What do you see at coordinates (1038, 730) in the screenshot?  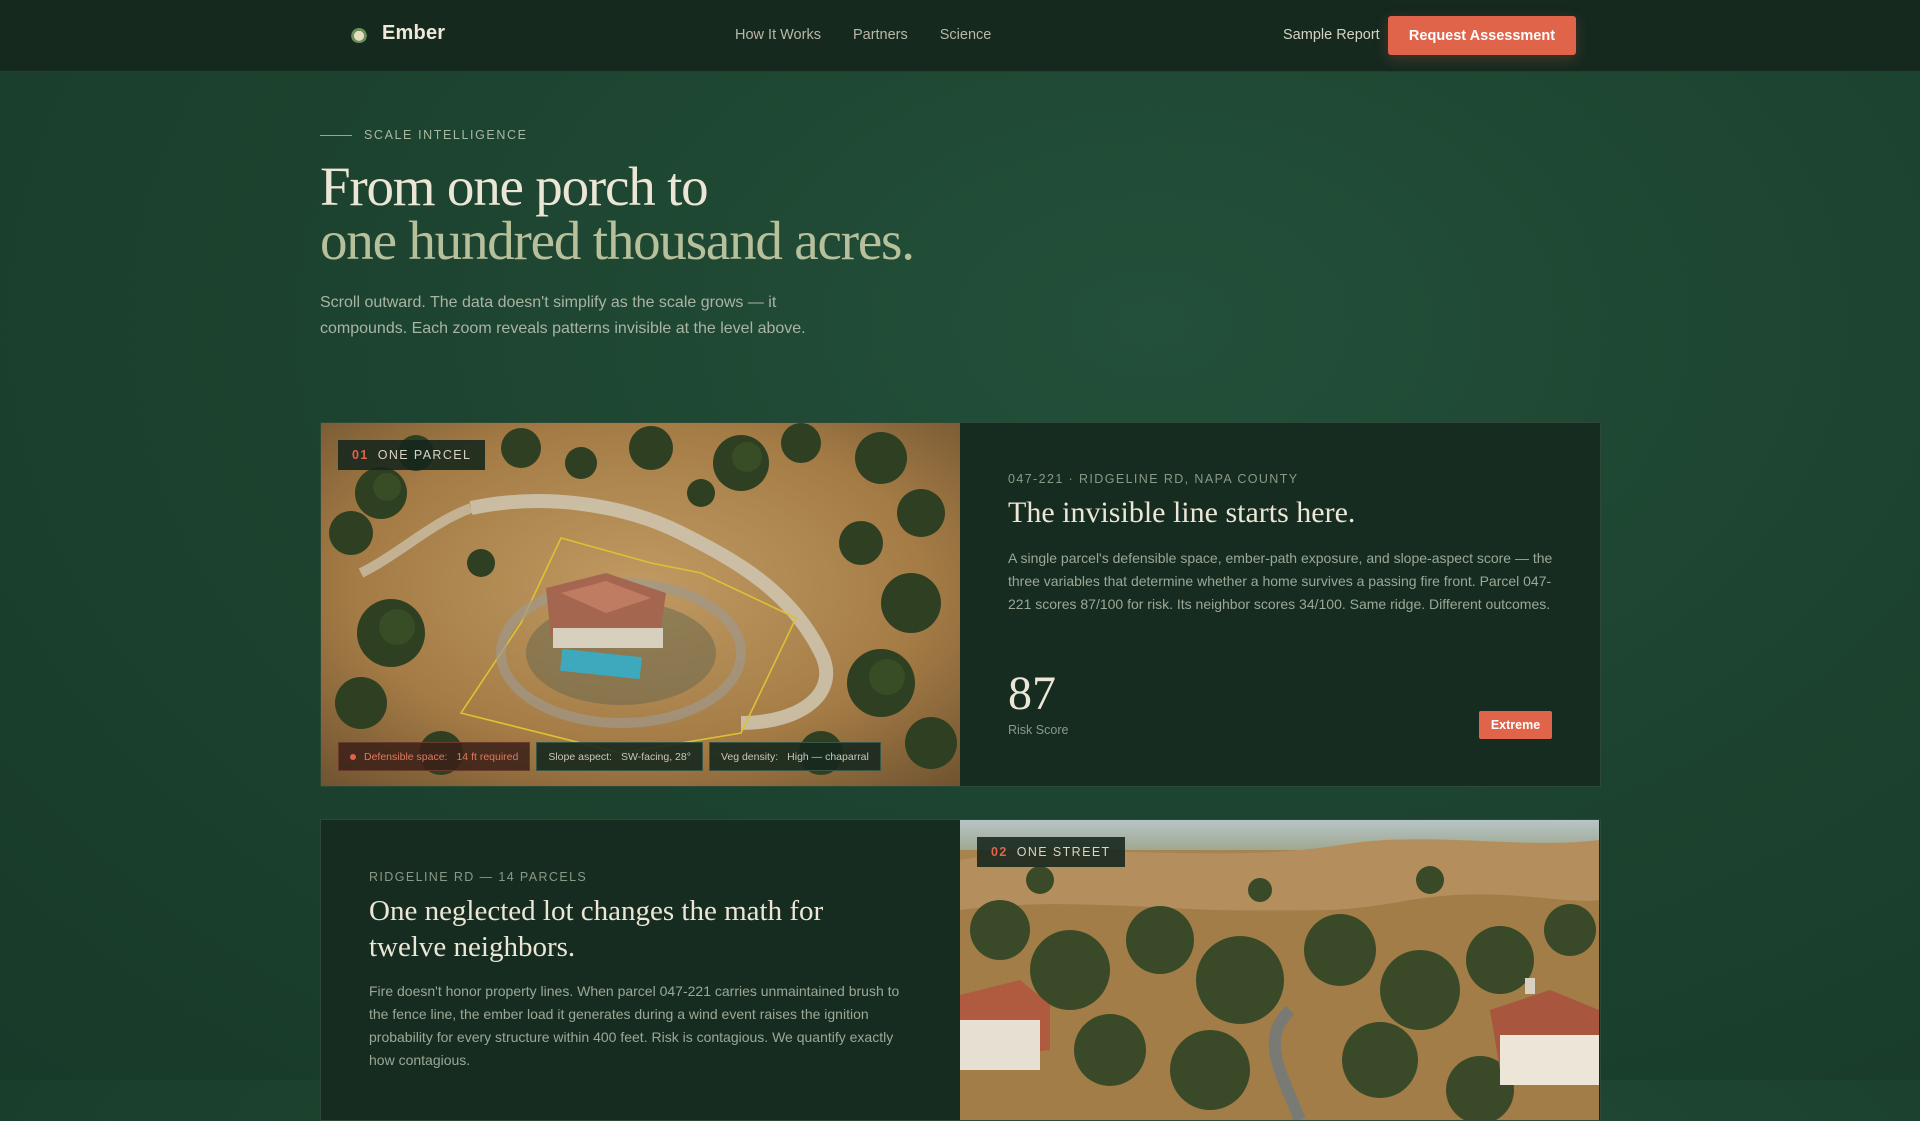 I see `risk-score-label: Risk Score` at bounding box center [1038, 730].